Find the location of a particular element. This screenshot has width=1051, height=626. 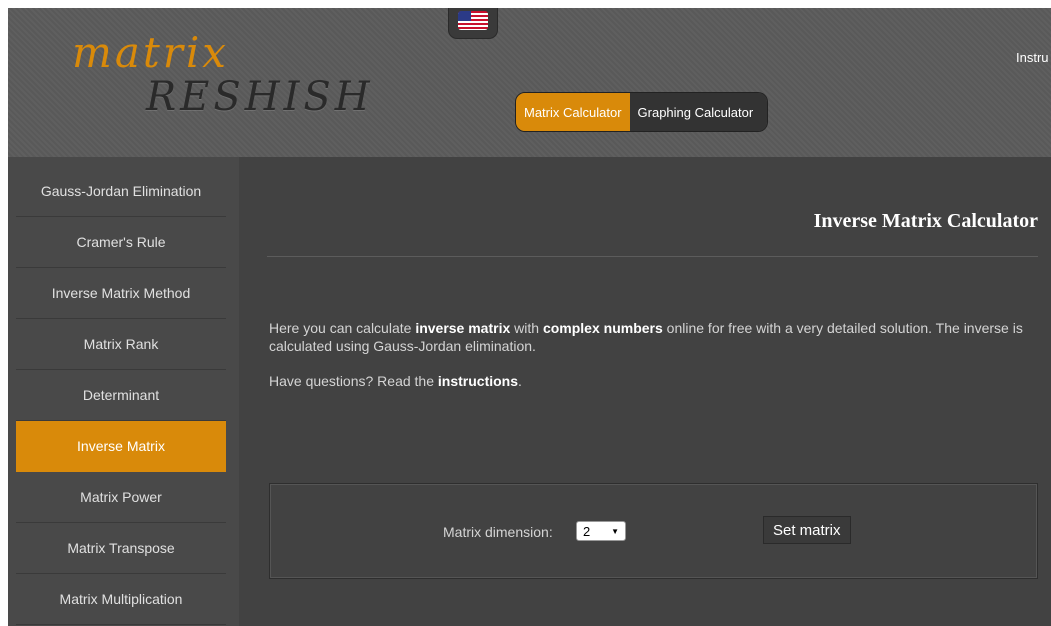

language-button is located at coordinates (473, 23).